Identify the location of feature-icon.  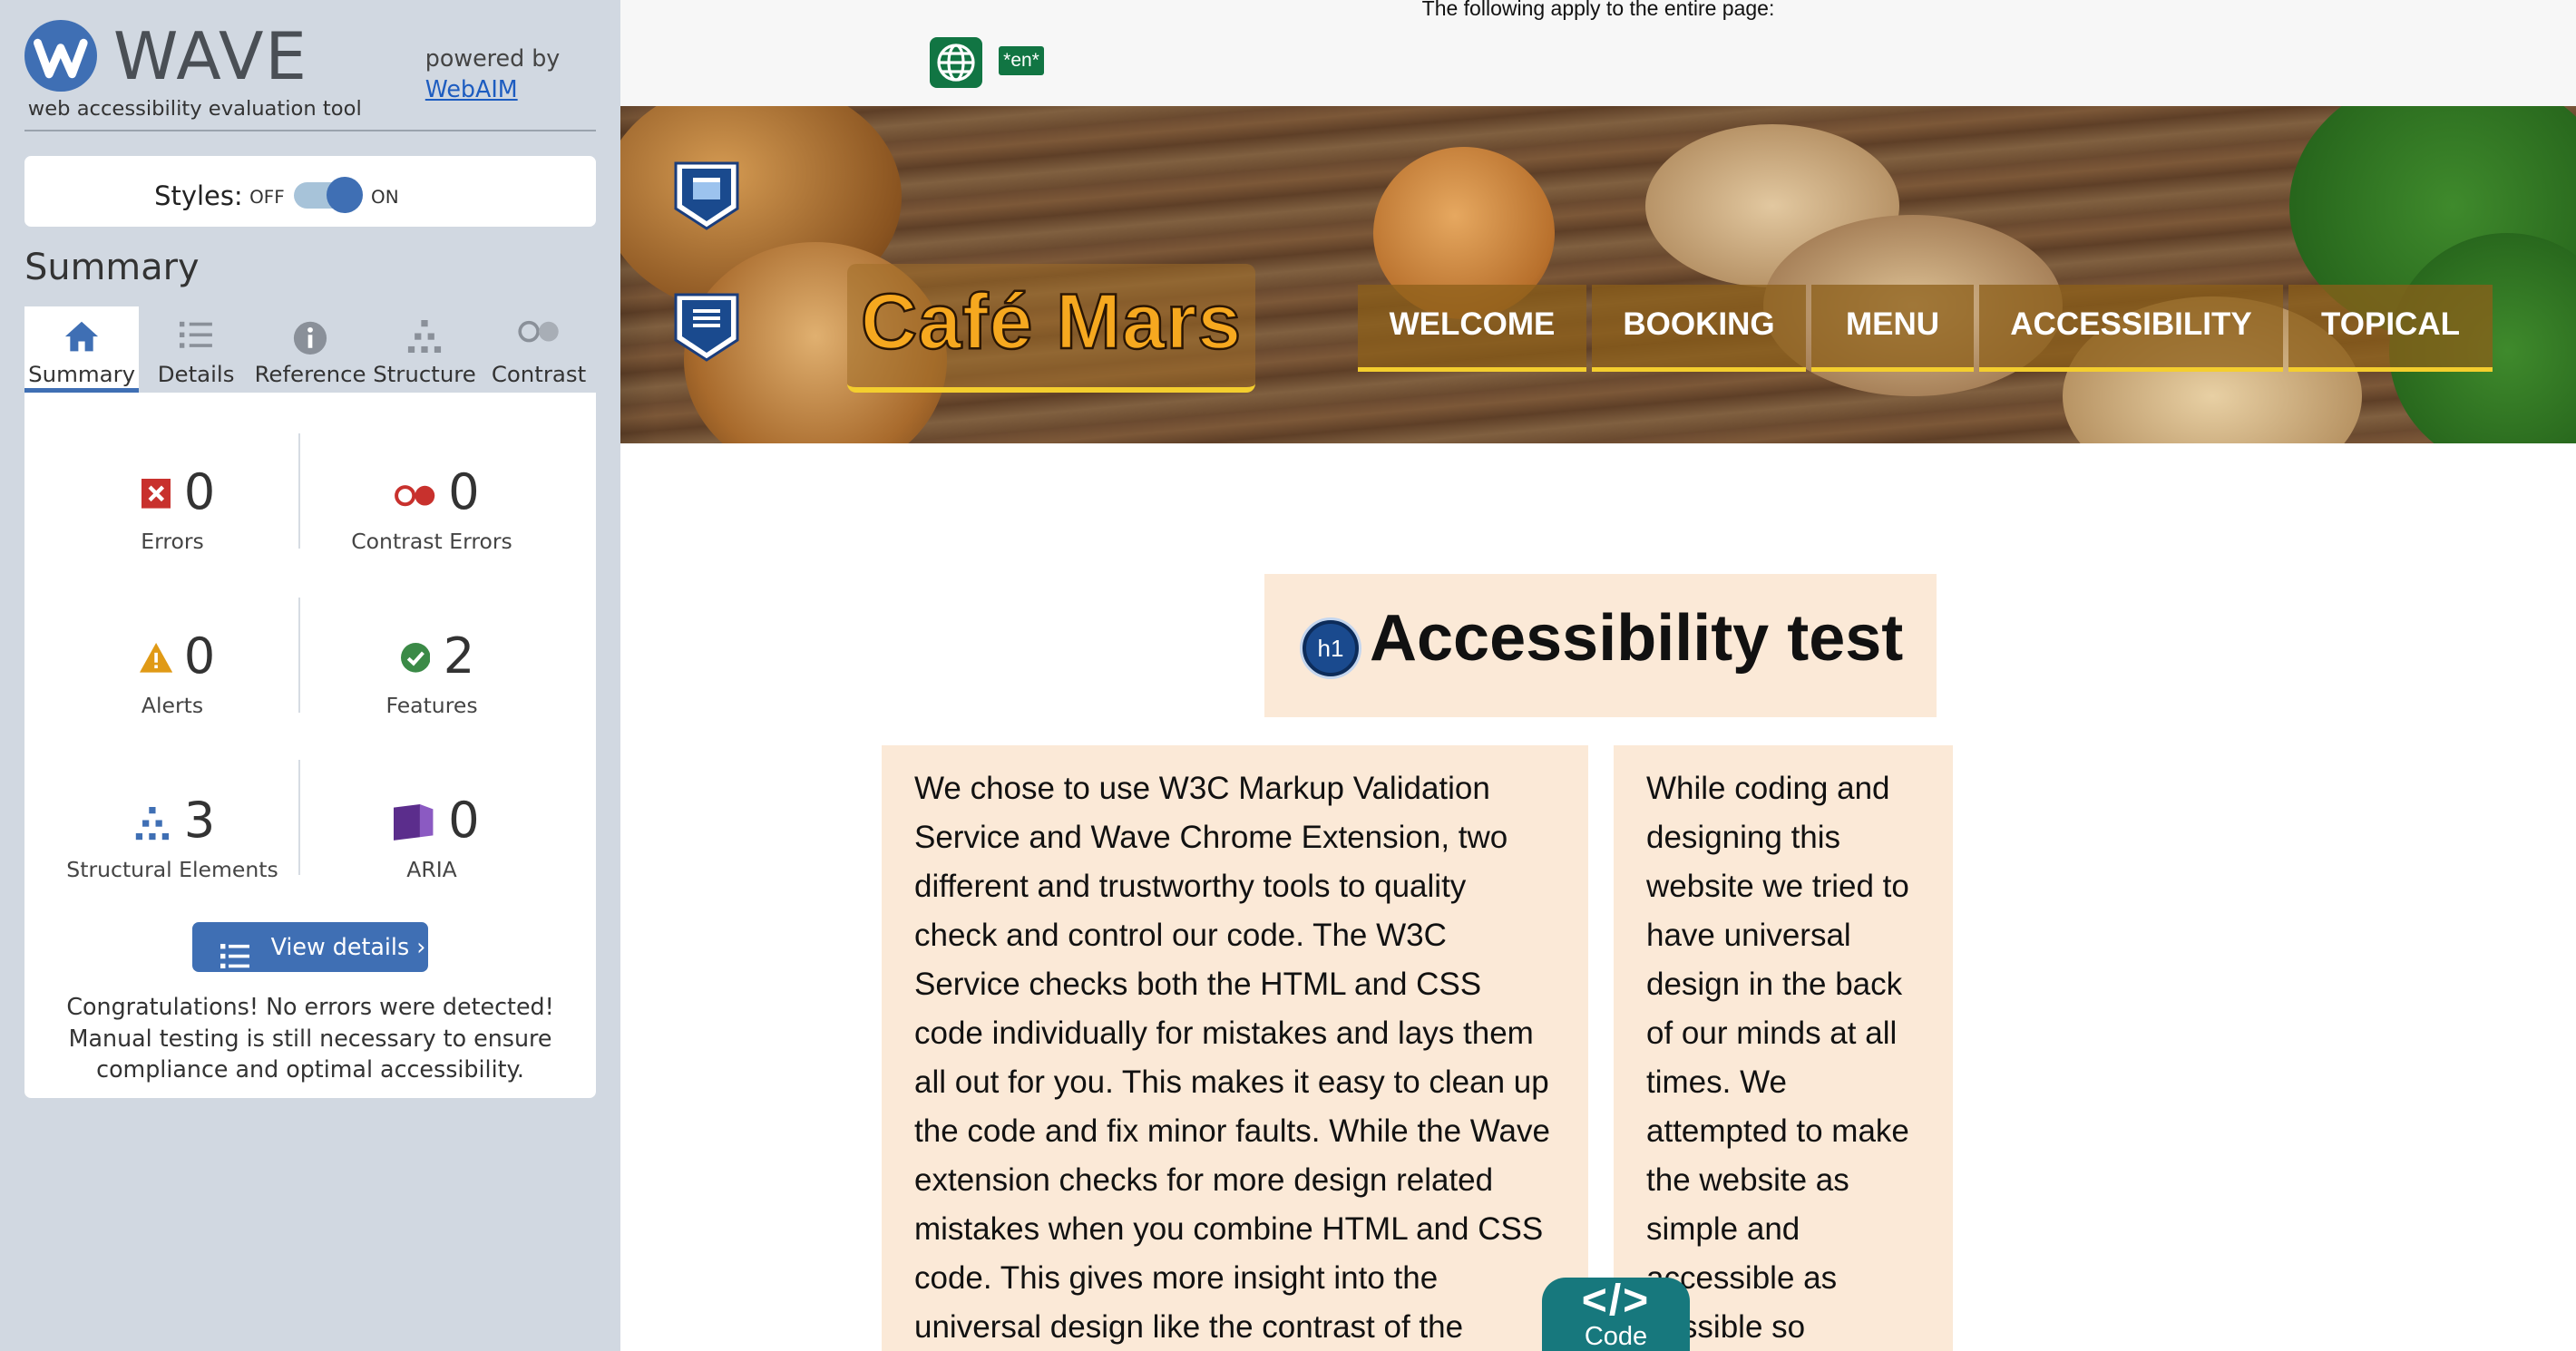
(415, 661).